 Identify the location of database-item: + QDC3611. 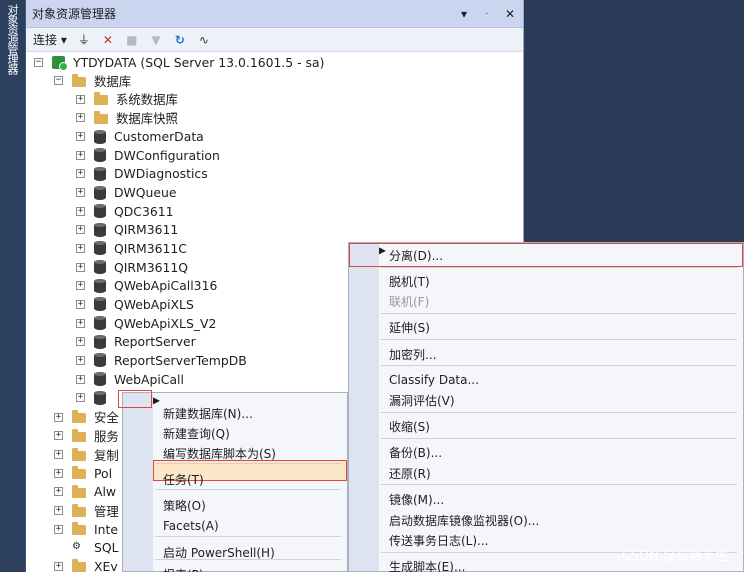
(124, 211).